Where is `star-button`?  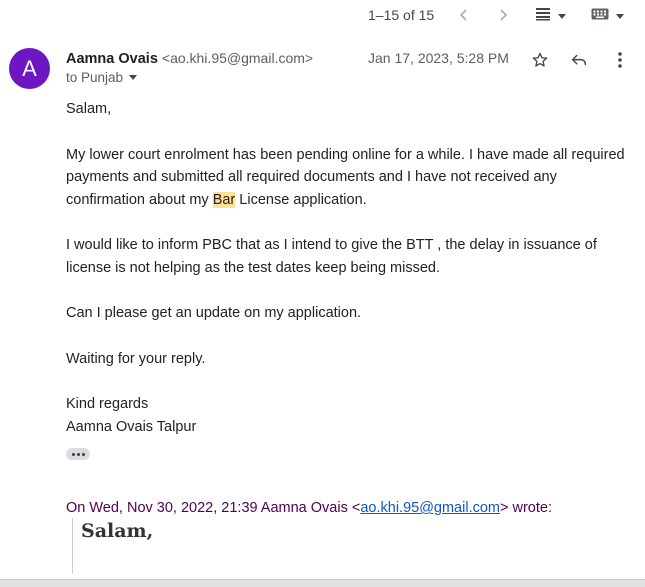 star-button is located at coordinates (540, 60).